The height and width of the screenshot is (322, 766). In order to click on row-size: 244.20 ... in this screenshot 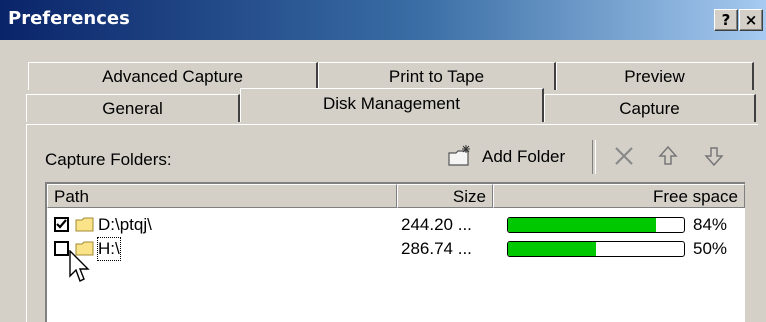, I will do `click(436, 224)`.